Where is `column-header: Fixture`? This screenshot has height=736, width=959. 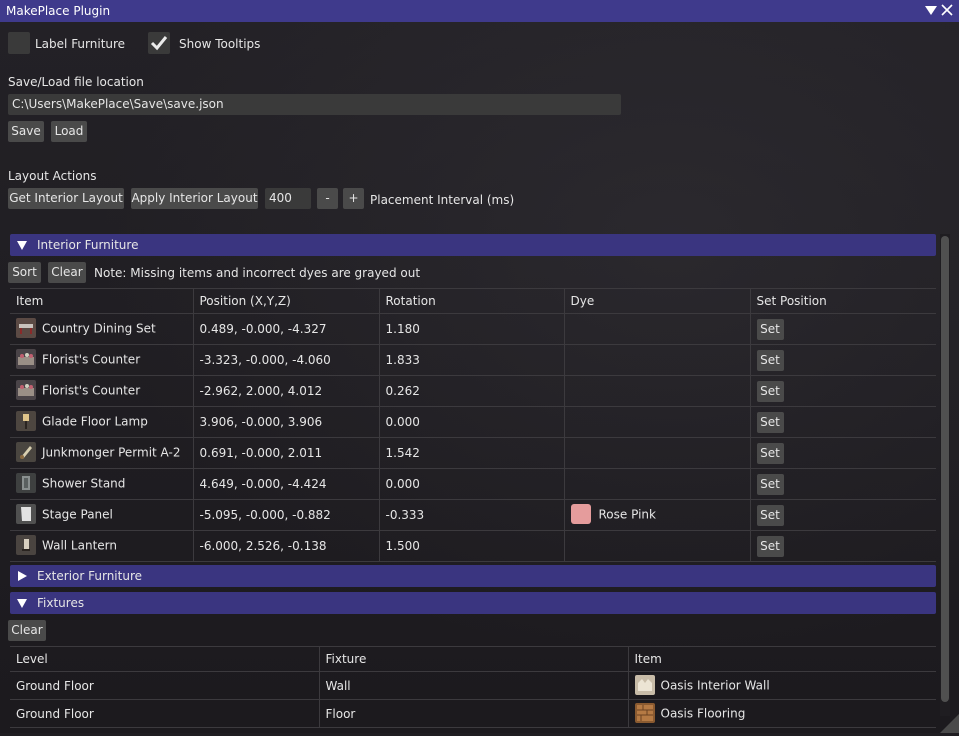
column-header: Fixture is located at coordinates (474, 659).